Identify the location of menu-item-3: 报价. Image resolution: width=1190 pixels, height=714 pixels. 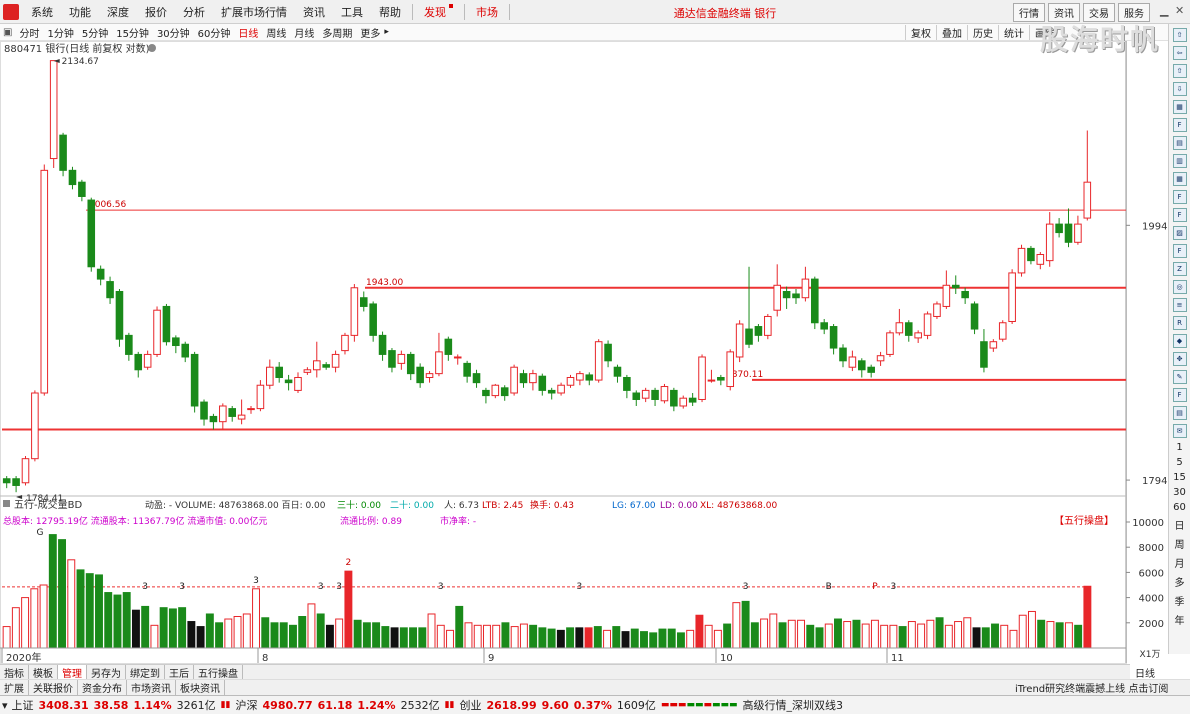
(156, 12).